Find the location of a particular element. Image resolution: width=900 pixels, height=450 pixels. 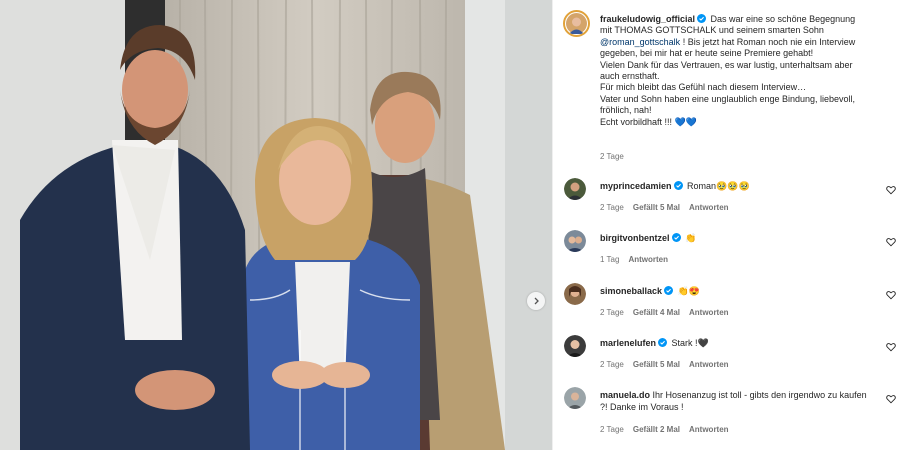

mention-link: @roman_gottschalk is located at coordinates (640, 42).